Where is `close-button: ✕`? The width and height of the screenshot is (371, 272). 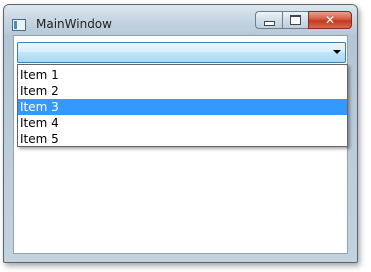
close-button: ✕ is located at coordinates (330, 20).